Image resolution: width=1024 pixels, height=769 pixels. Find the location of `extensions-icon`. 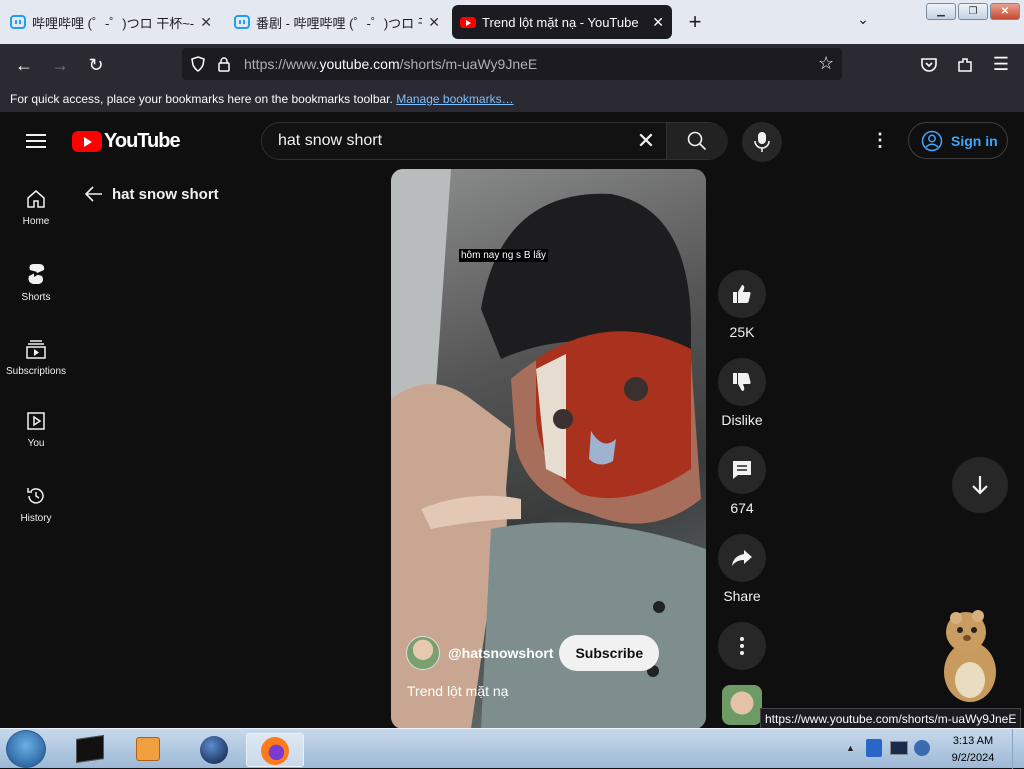

extensions-icon is located at coordinates (965, 65).